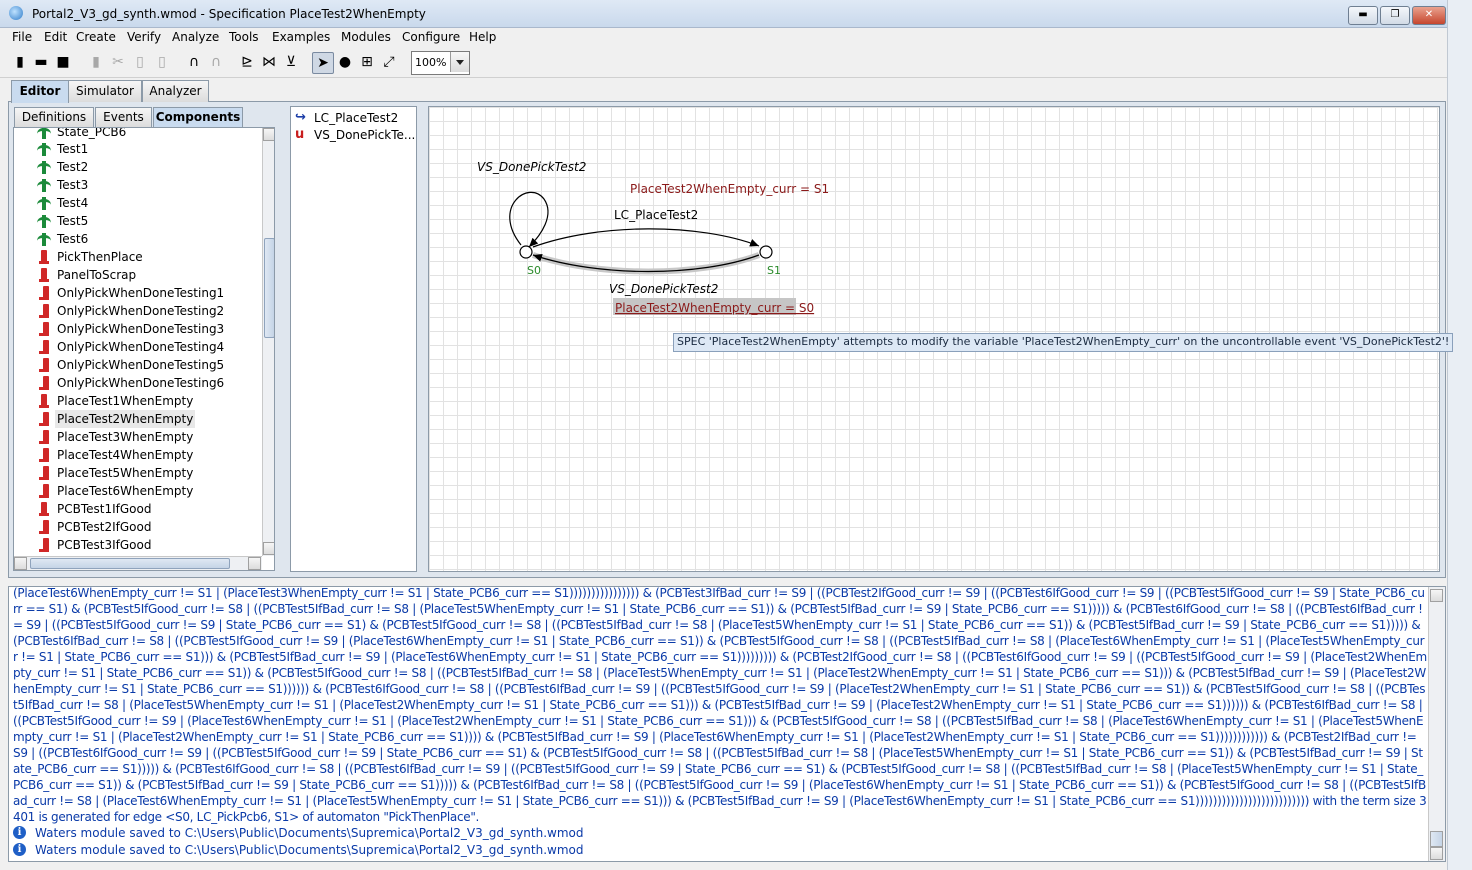 The image size is (1472, 870). What do you see at coordinates (54, 117) in the screenshot?
I see `tab-definitions: Definitions` at bounding box center [54, 117].